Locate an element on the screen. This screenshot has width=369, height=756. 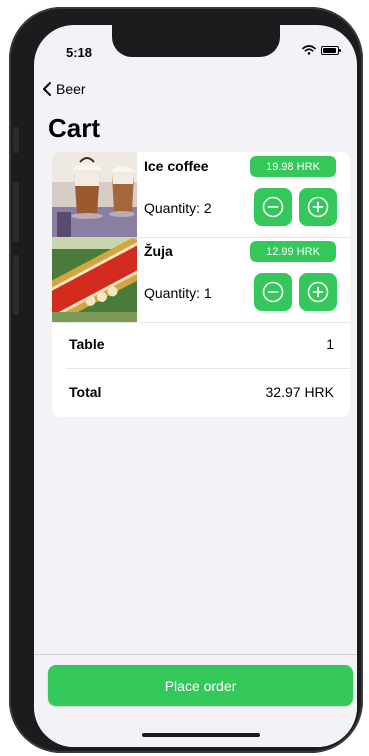
notch is located at coordinates (196, 41).